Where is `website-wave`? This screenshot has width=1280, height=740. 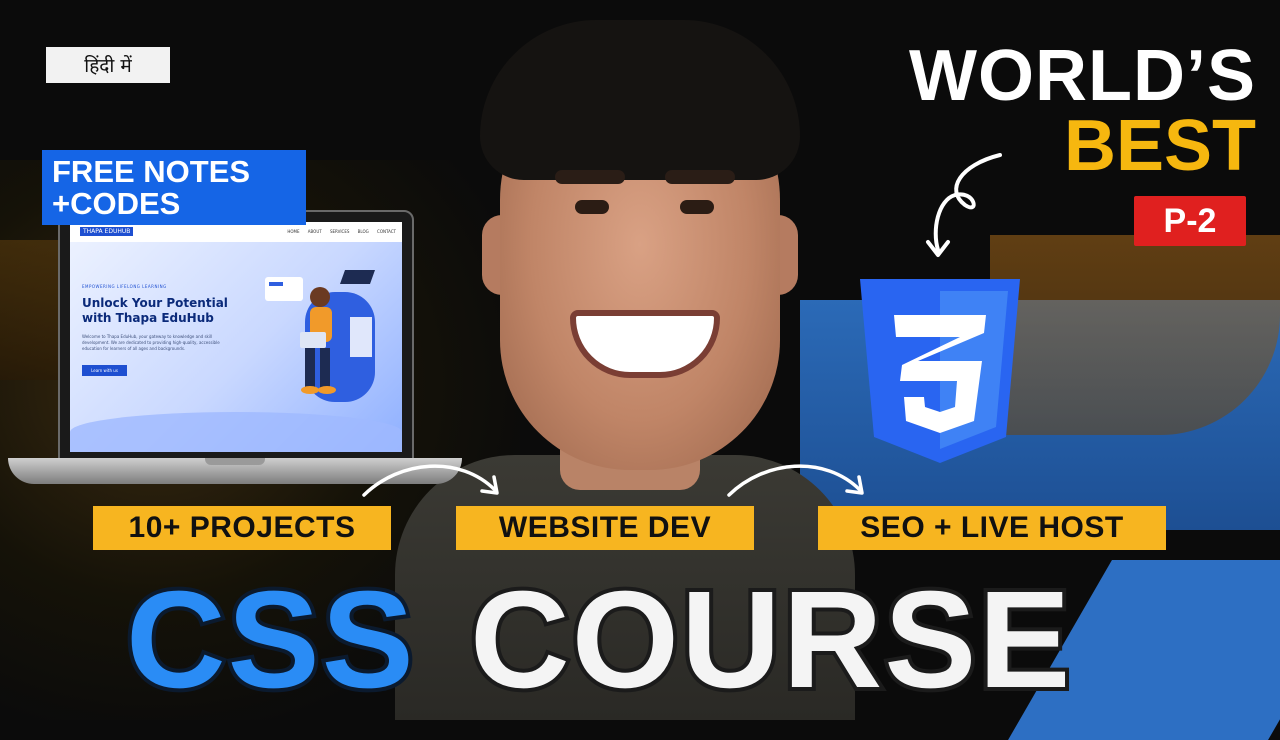
website-wave is located at coordinates (236, 432).